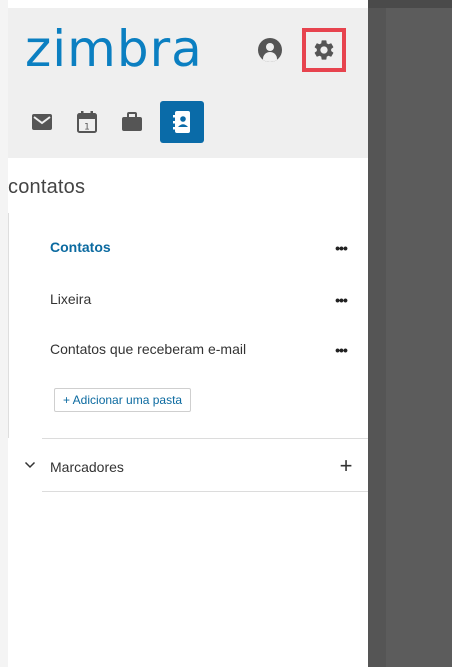 This screenshot has width=452, height=667. I want to click on calendar-icon: 1, so click(87, 122).